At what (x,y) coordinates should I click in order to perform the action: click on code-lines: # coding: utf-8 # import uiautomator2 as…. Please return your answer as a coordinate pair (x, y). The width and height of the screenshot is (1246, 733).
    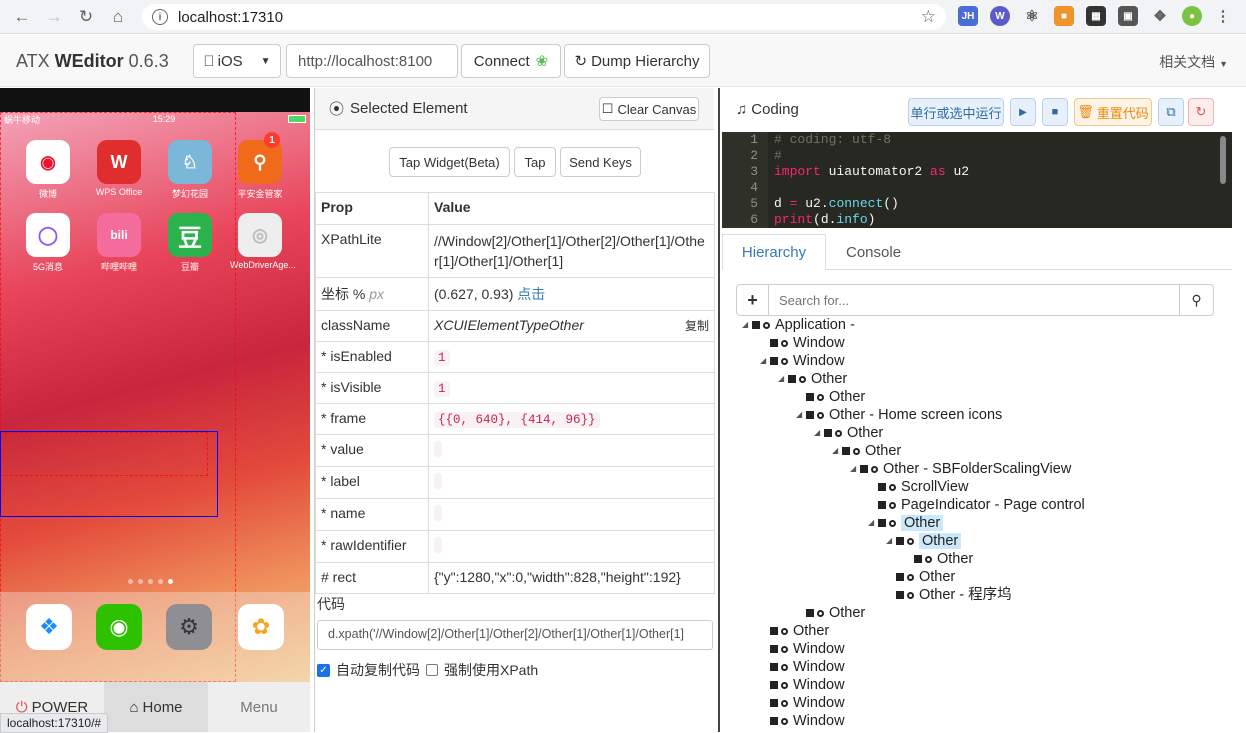
    Looking at the image, I should click on (871, 180).